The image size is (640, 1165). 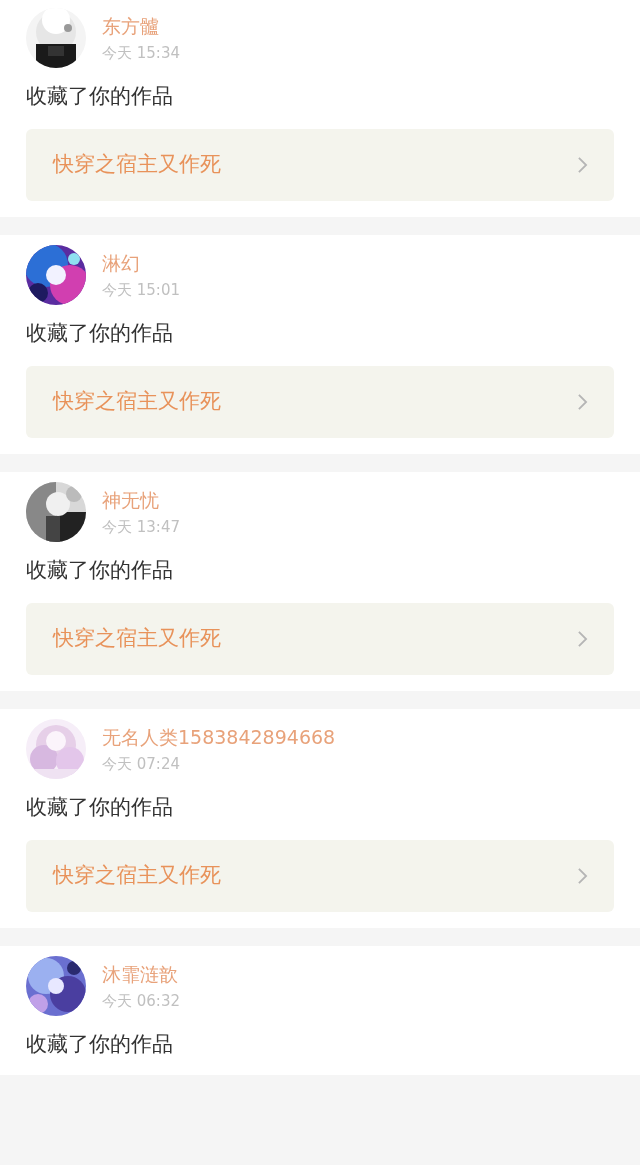 I want to click on timestamp: 今天 15:34, so click(x=141, y=53).